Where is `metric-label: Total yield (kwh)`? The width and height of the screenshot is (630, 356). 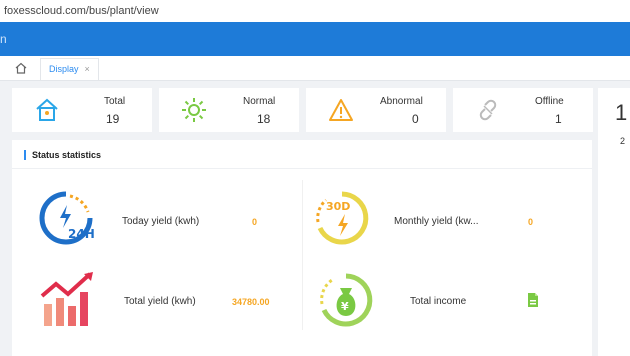 metric-label: Total yield (kwh) is located at coordinates (160, 301).